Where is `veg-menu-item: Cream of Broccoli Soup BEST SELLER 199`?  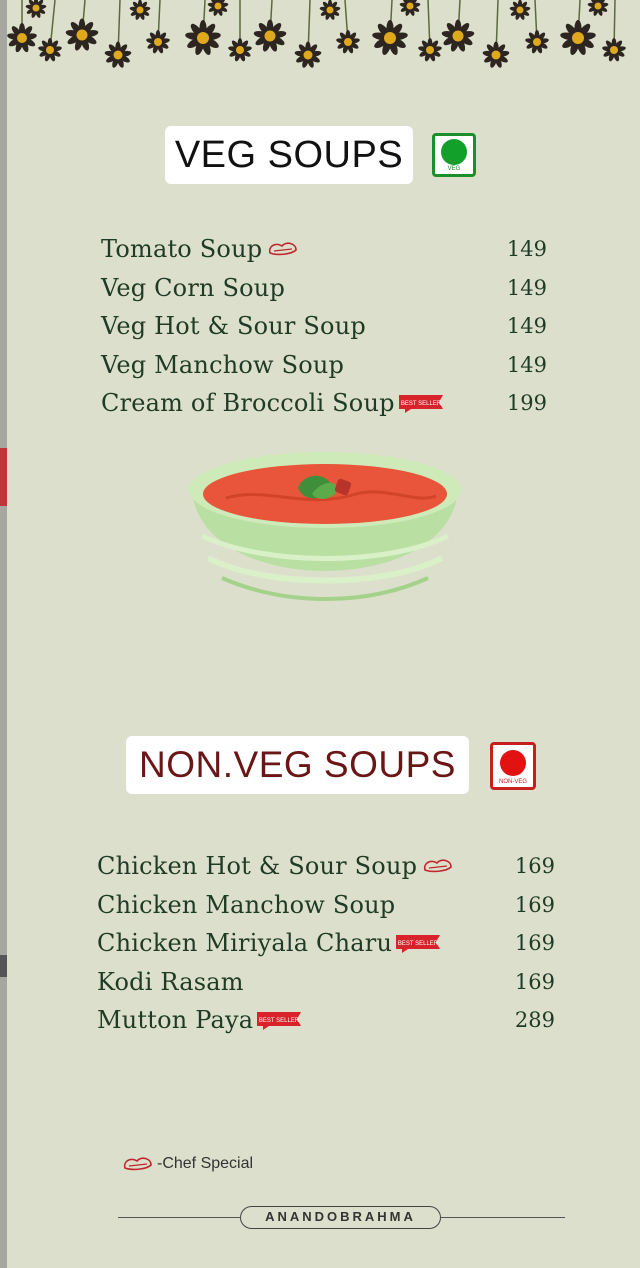
veg-menu-item: Cream of Broccoli Soup BEST SELLER 199 is located at coordinates (324, 403).